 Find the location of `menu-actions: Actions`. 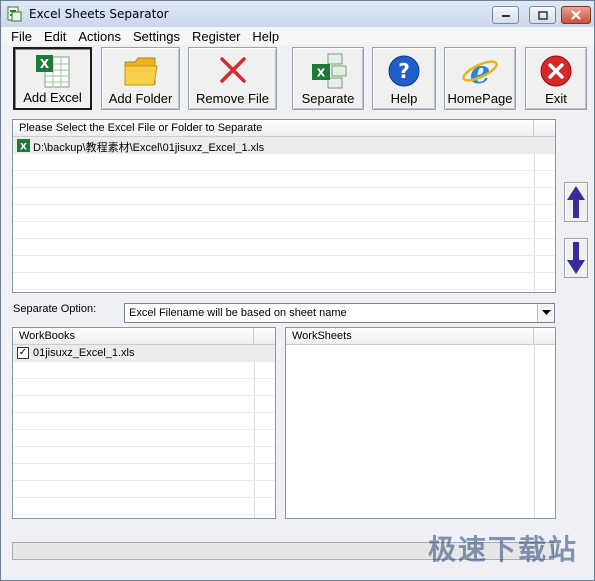

menu-actions: Actions is located at coordinates (99, 36).